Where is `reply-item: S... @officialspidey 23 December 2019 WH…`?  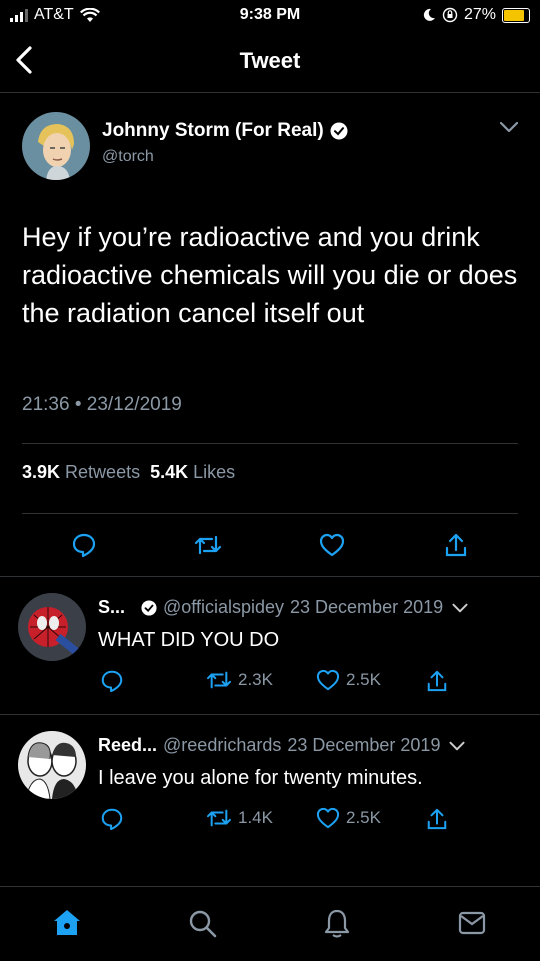 reply-item: S... @officialspidey 23 December 2019 WH… is located at coordinates (270, 645).